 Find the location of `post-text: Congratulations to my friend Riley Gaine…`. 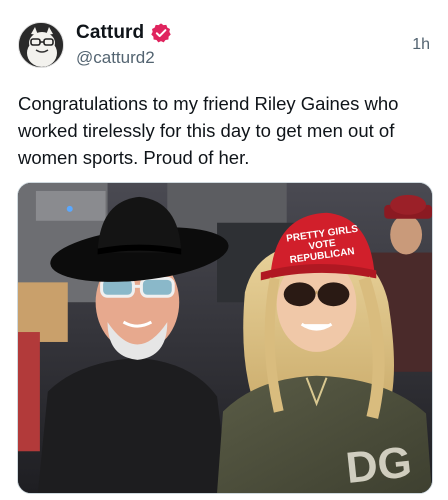

post-text: Congratulations to my friend Riley Gaine… is located at coordinates (208, 130).